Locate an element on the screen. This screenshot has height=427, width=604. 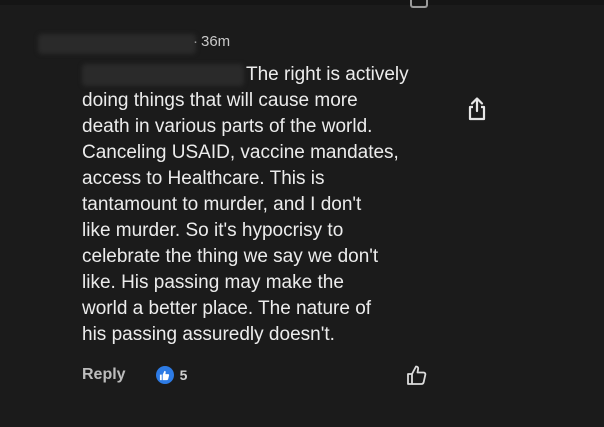
share-icon is located at coordinates (477, 109).